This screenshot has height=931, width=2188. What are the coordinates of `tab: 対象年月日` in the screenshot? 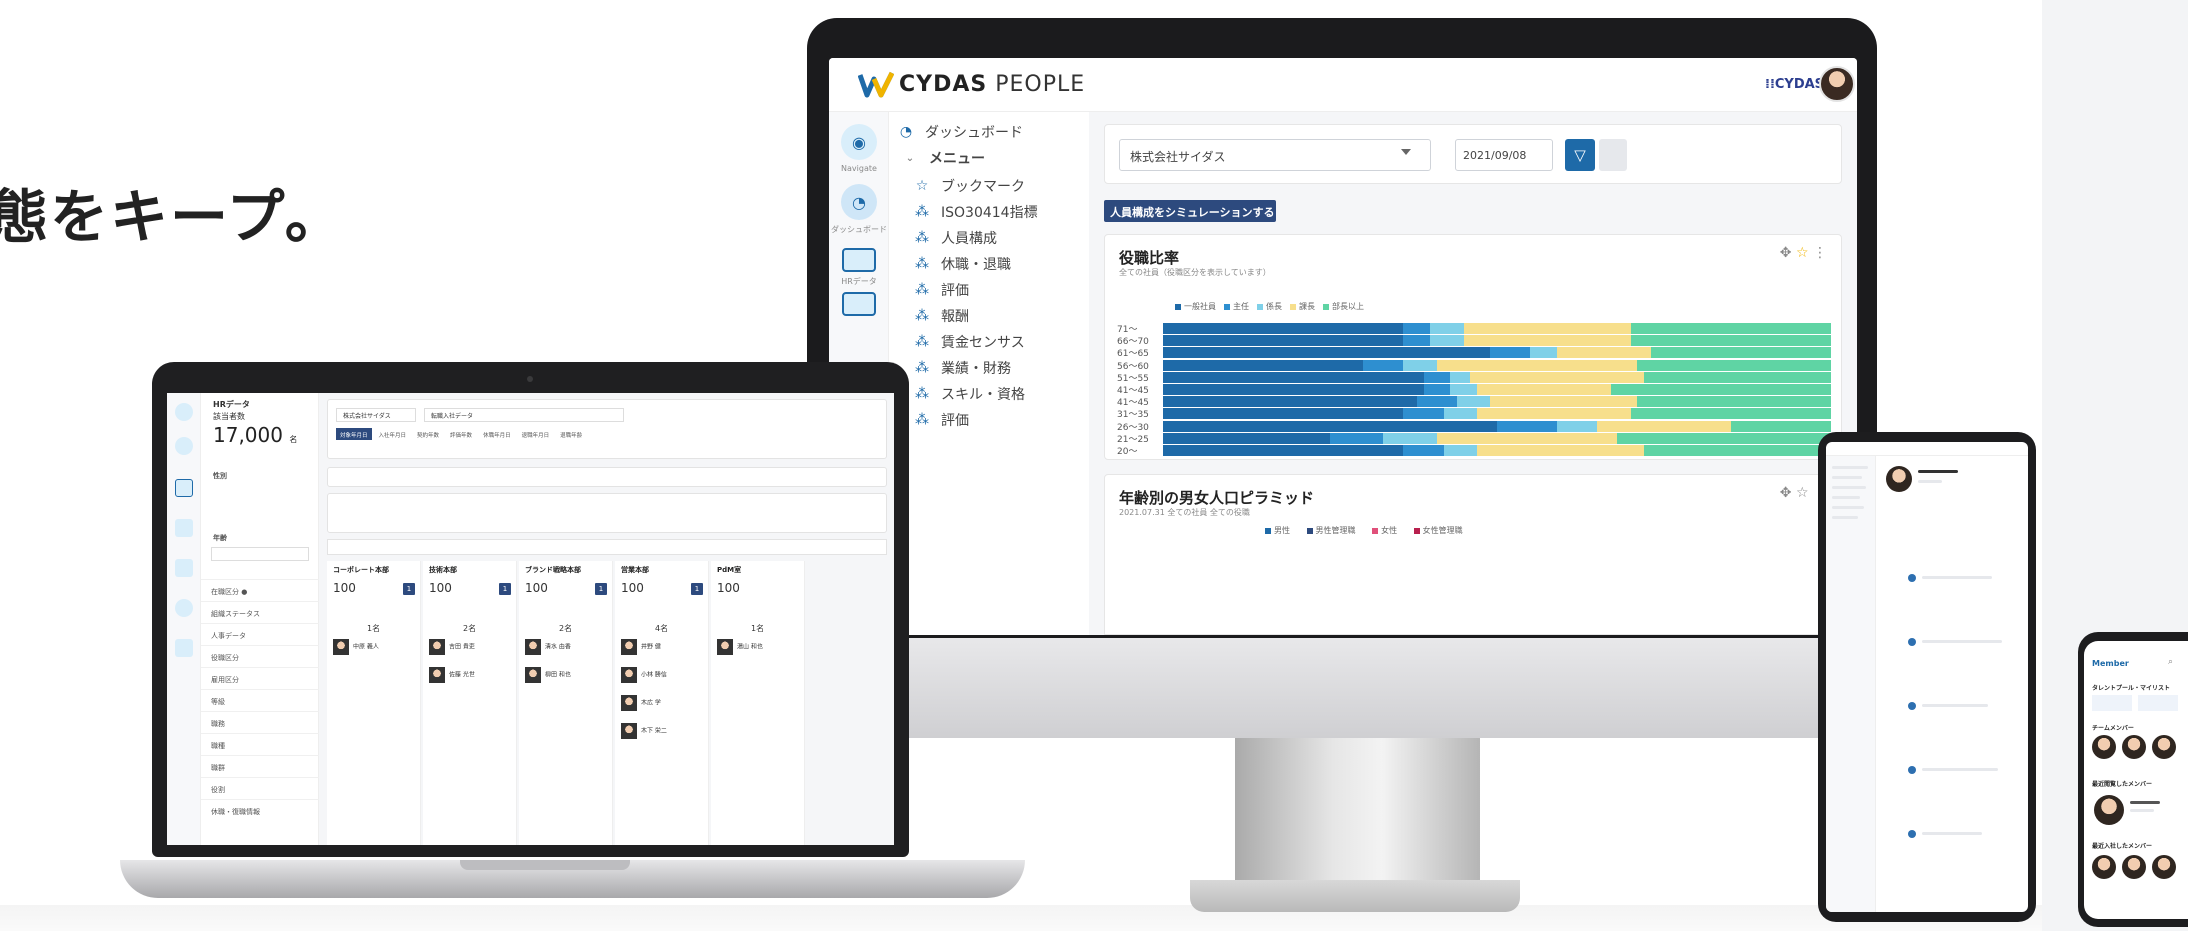 It's located at (354, 434).